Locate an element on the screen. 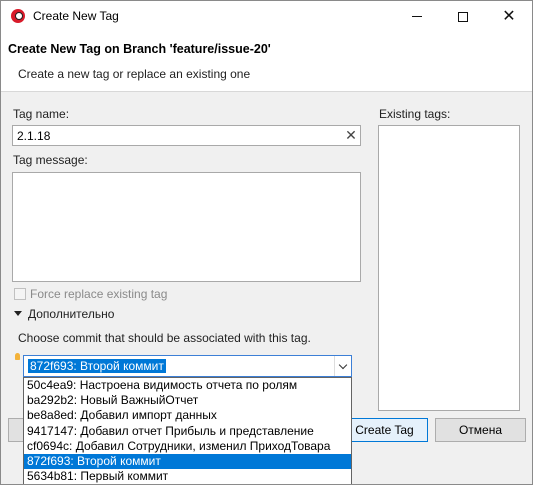 This screenshot has width=533, height=485. close-icon: ✕ is located at coordinates (509, 16).